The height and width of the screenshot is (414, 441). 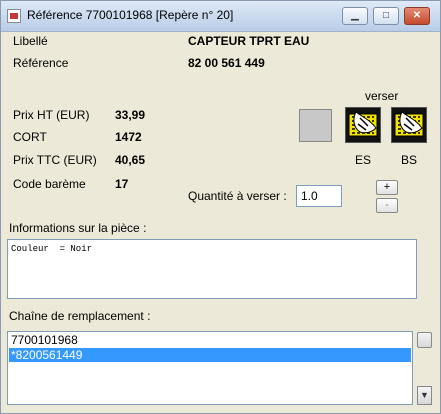 I want to click on list-item: 7700101968, so click(x=210, y=340).